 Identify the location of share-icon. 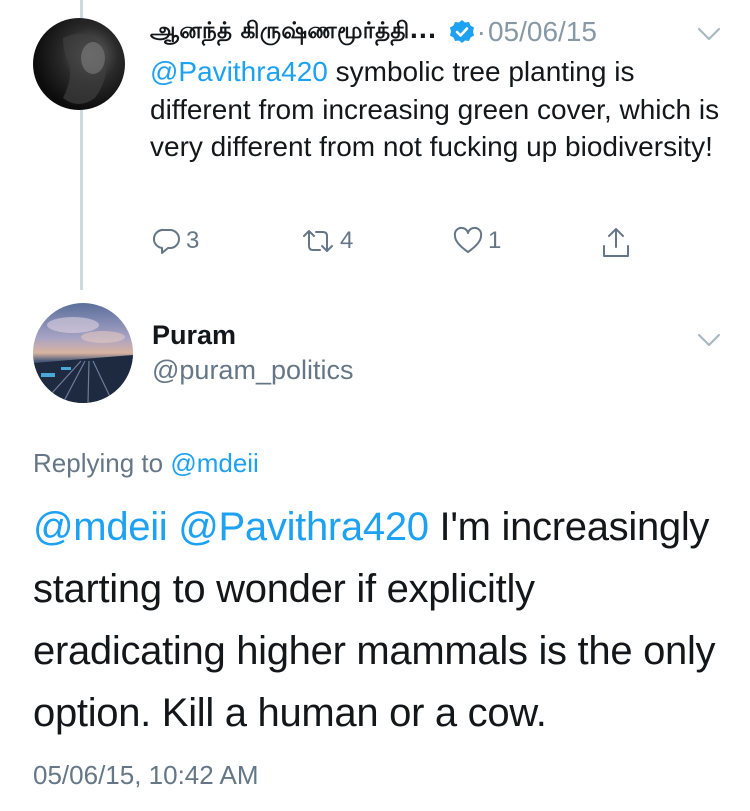
(616, 242).